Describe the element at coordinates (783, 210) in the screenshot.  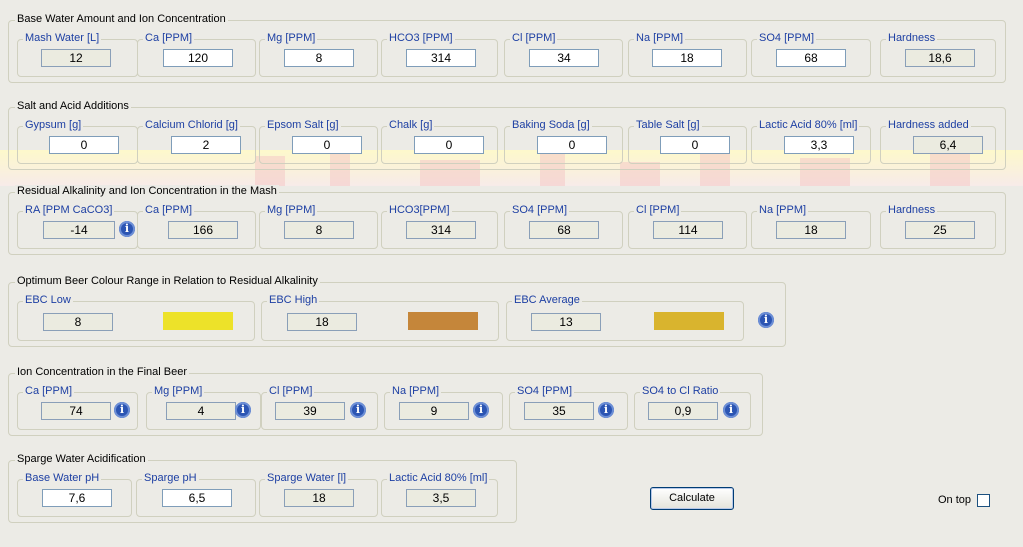
I see `field-label: Na [PPM]` at that location.